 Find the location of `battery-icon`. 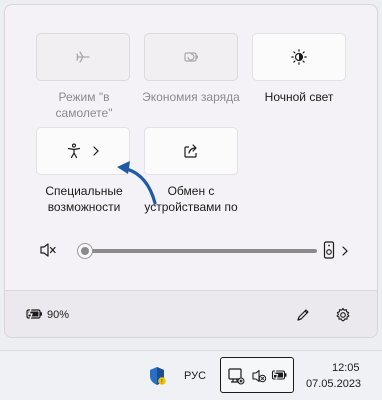

battery-icon is located at coordinates (35, 316).